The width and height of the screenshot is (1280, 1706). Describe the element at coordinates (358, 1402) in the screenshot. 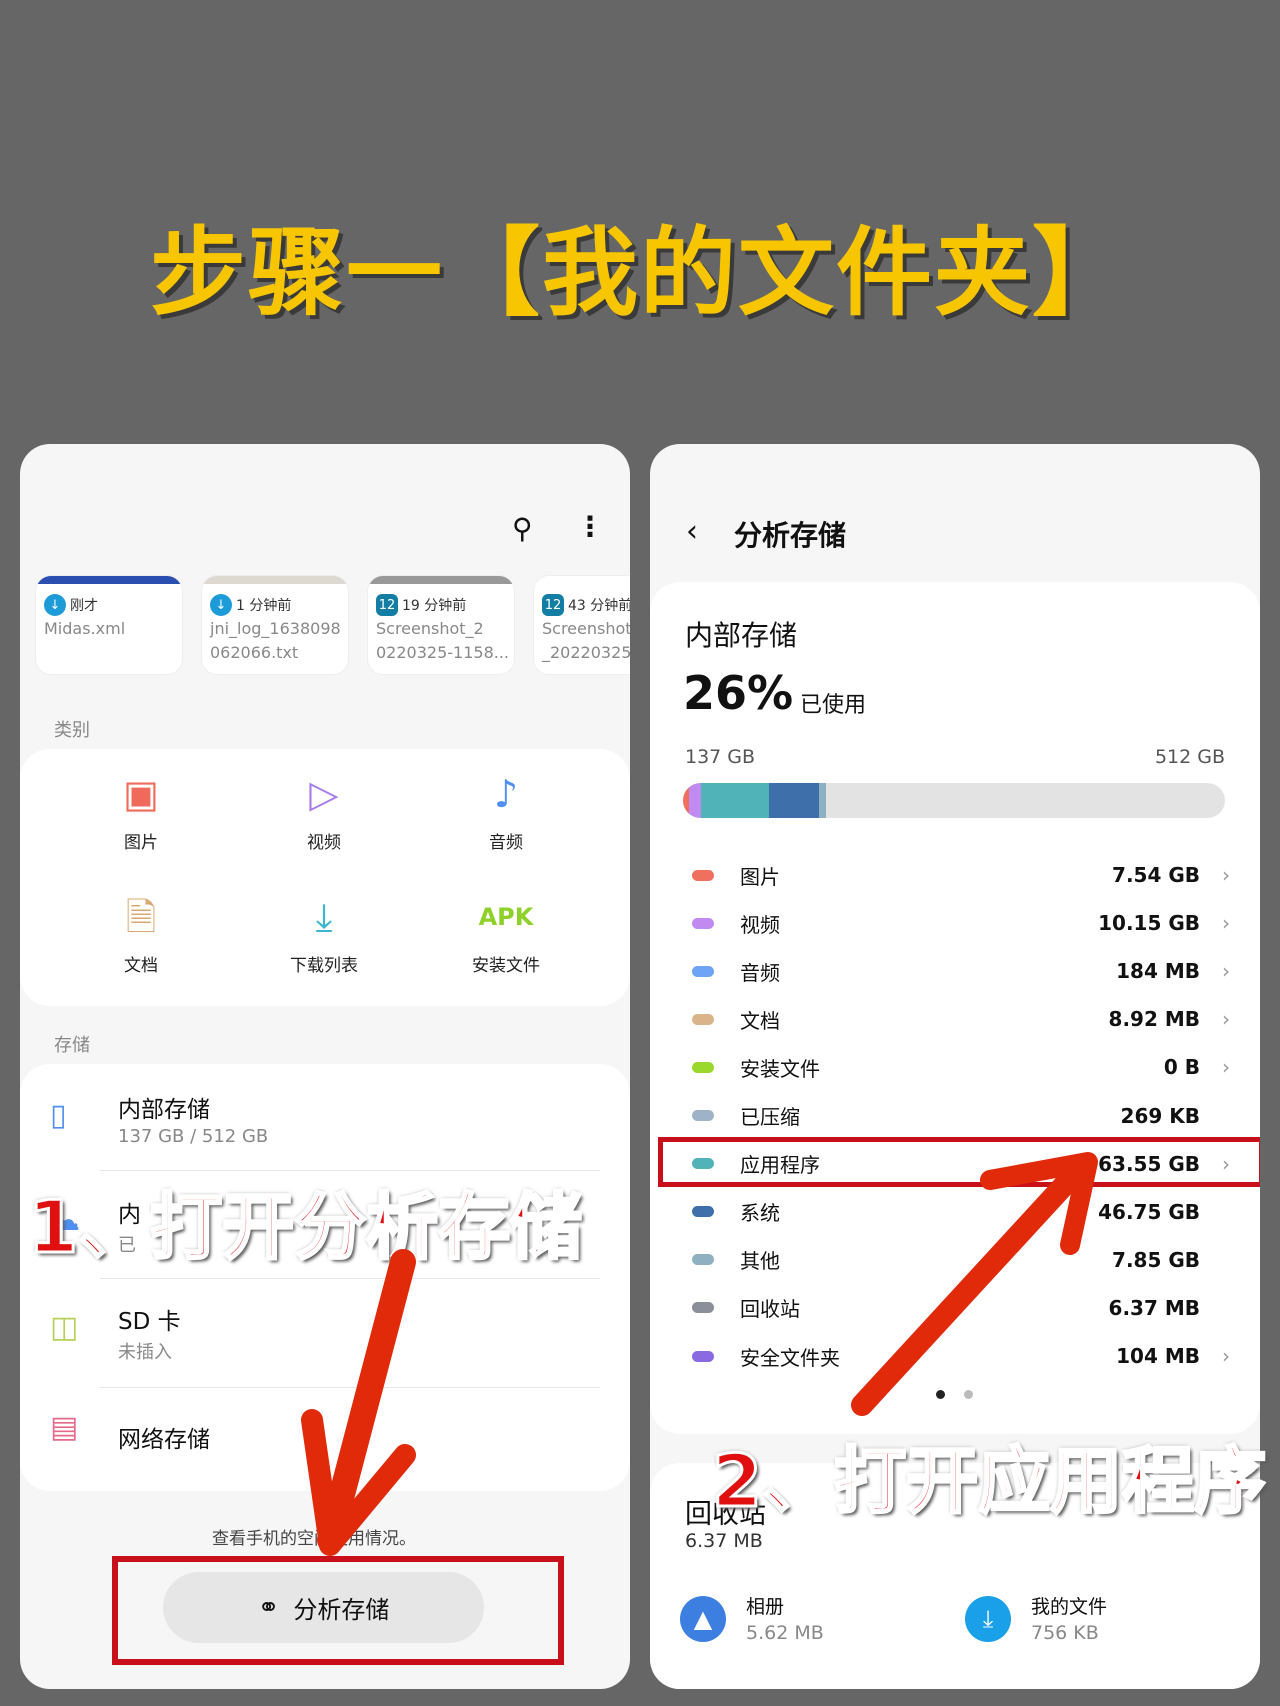

I see `arrow-down-icon` at that location.